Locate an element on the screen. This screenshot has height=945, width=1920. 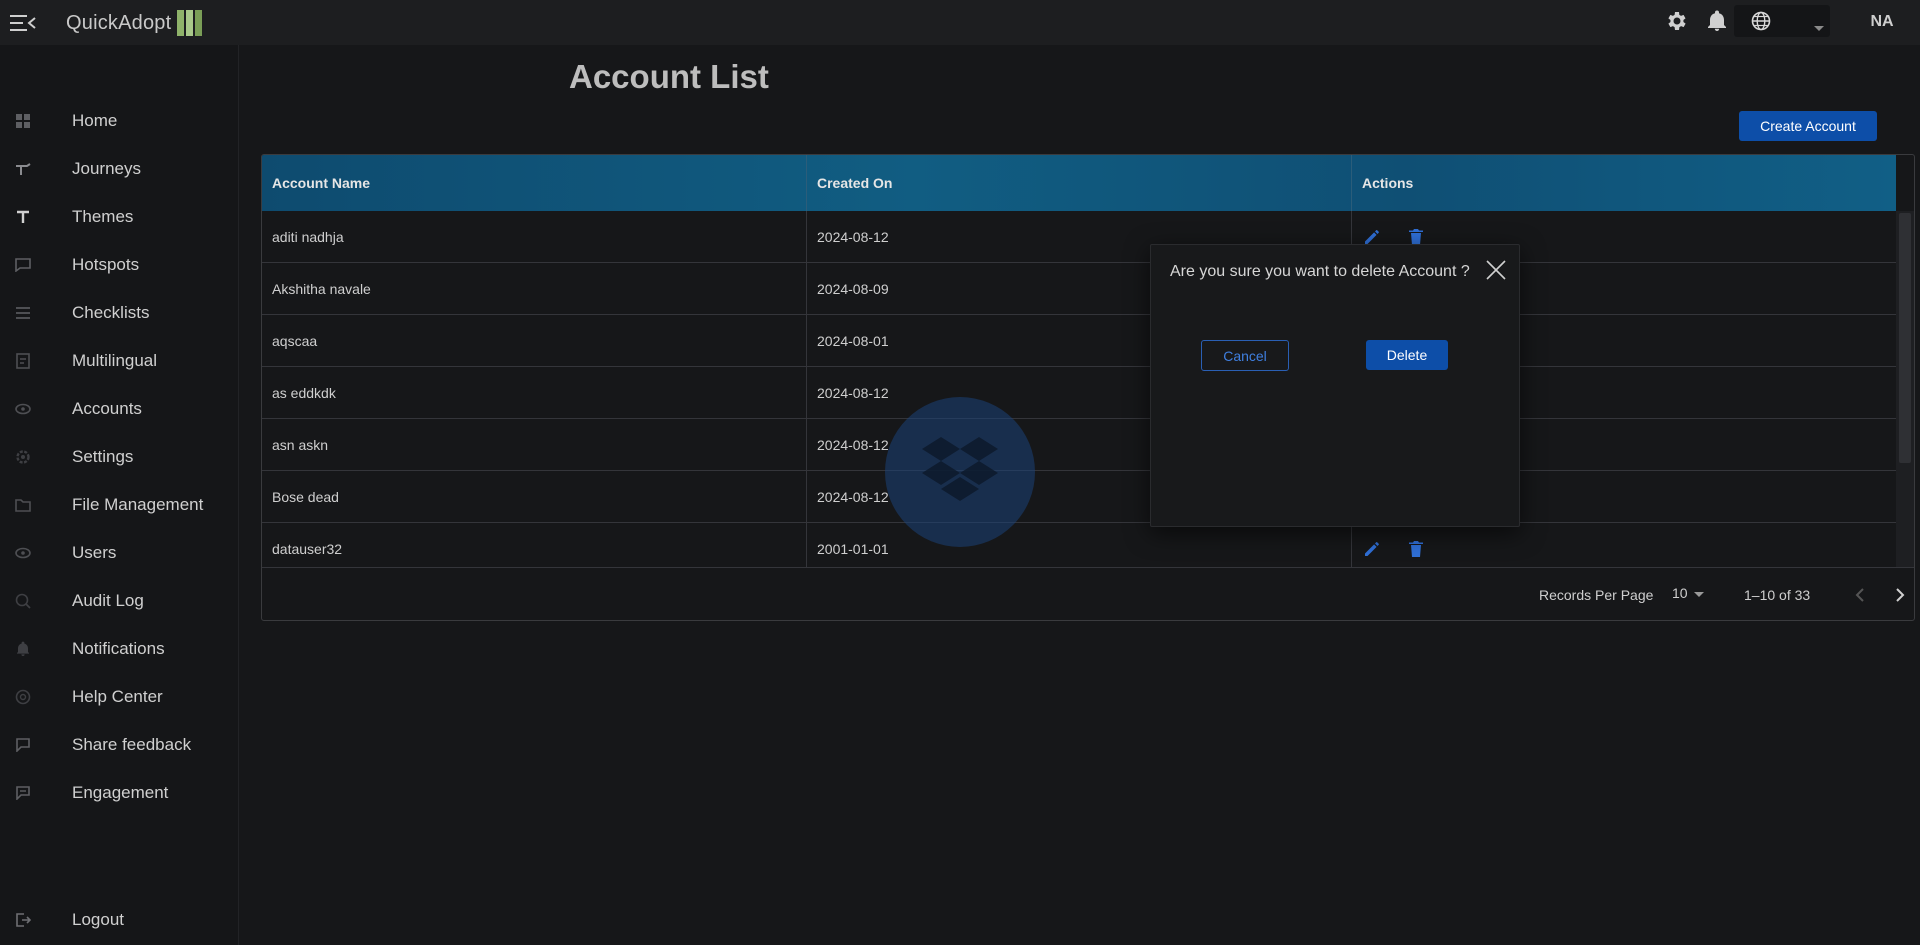
loading-spinner is located at coordinates (960, 472).